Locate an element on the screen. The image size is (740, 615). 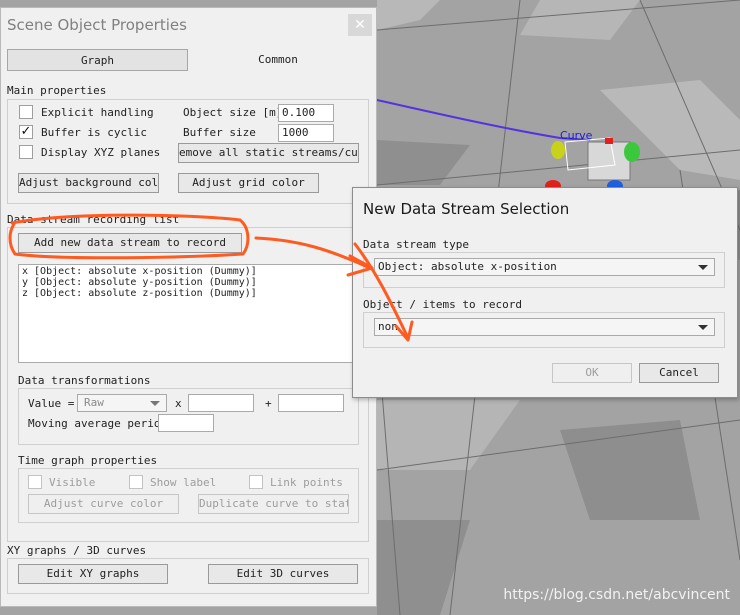
display-xyz-label: Display XYZ planes is located at coordinates (101, 152).